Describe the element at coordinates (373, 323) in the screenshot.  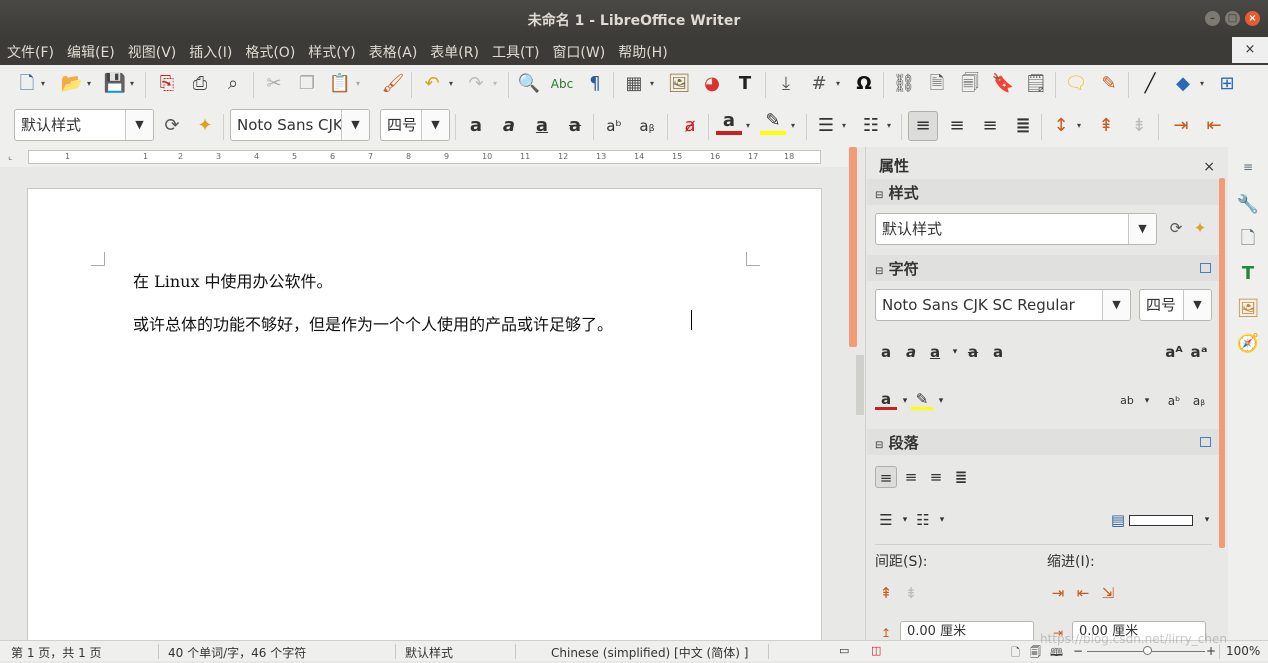
I see `document-paragraph: 或许总体的功能不够好，但是作为一个个人使用的产品或许足够了。` at that location.